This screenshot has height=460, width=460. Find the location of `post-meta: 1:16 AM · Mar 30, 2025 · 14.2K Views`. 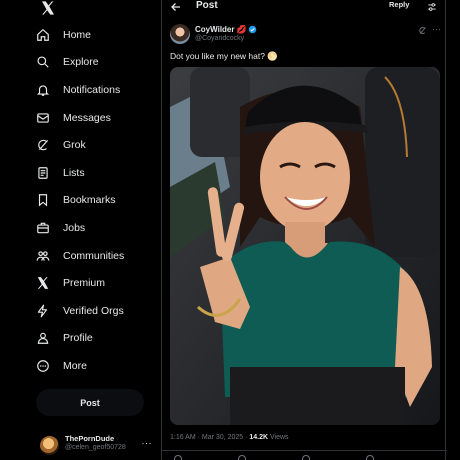

post-meta: 1:16 AM · Mar 30, 2025 · 14.2K Views is located at coordinates (229, 437).